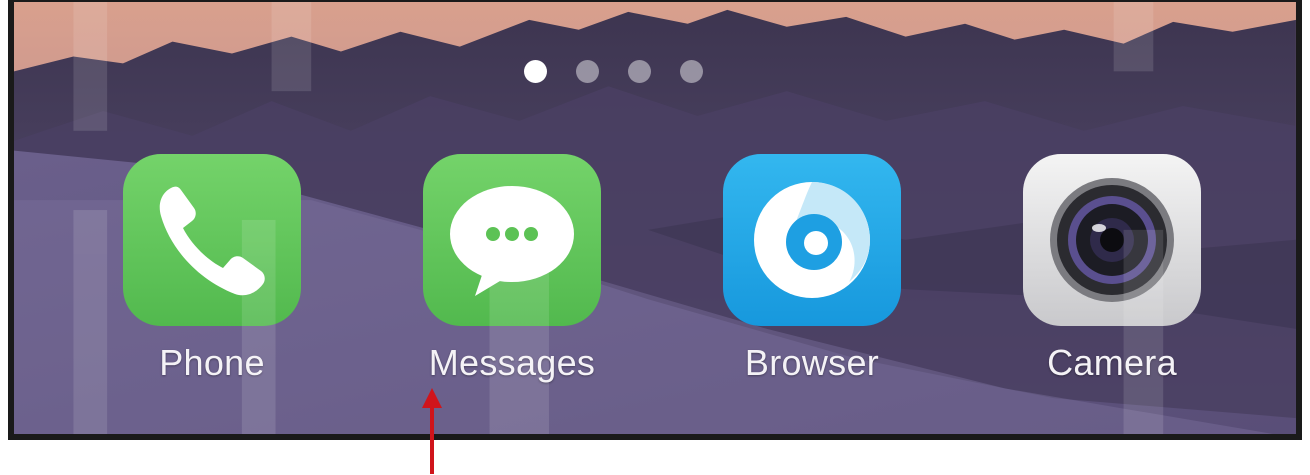 This screenshot has width=1310, height=475. What do you see at coordinates (512, 362) in the screenshot?
I see `app-label: Messages` at bounding box center [512, 362].